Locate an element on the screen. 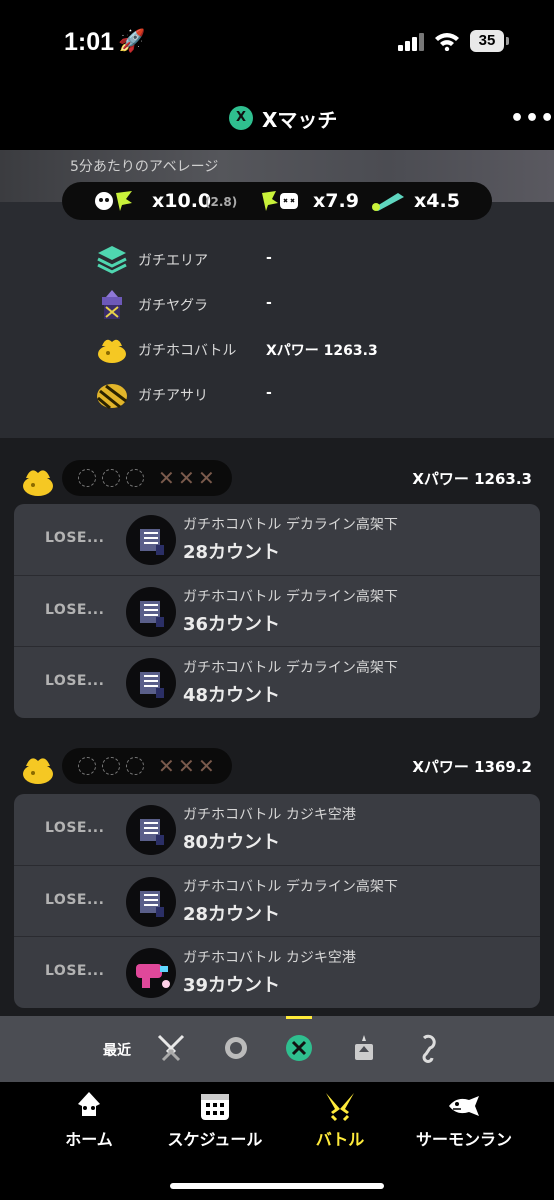  mode-name: ガチアサリ is located at coordinates (173, 396).